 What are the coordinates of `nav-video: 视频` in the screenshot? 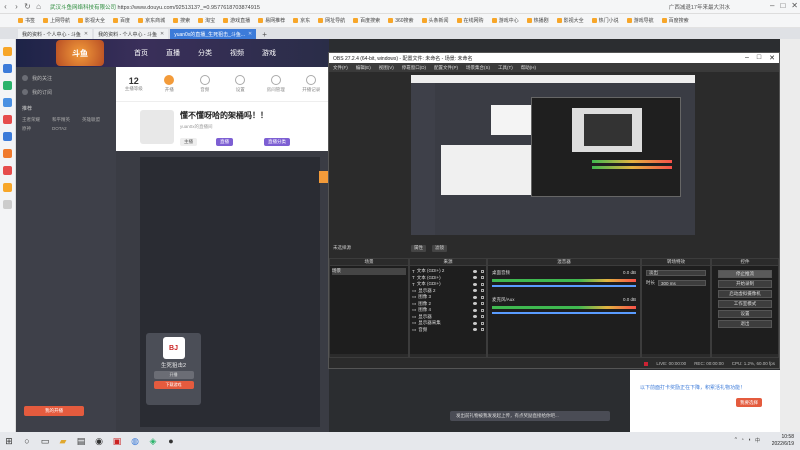 It's located at (237, 53).